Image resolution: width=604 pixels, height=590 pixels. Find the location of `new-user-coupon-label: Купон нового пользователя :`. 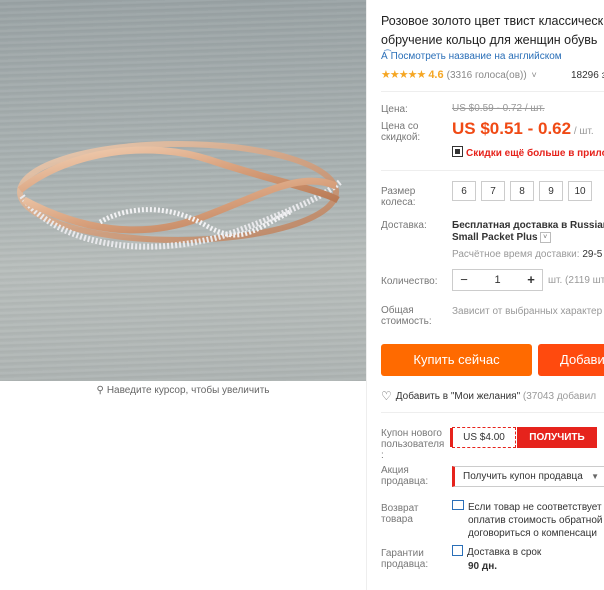

new-user-coupon-label: Купон нового пользователя : is located at coordinates (412, 444).